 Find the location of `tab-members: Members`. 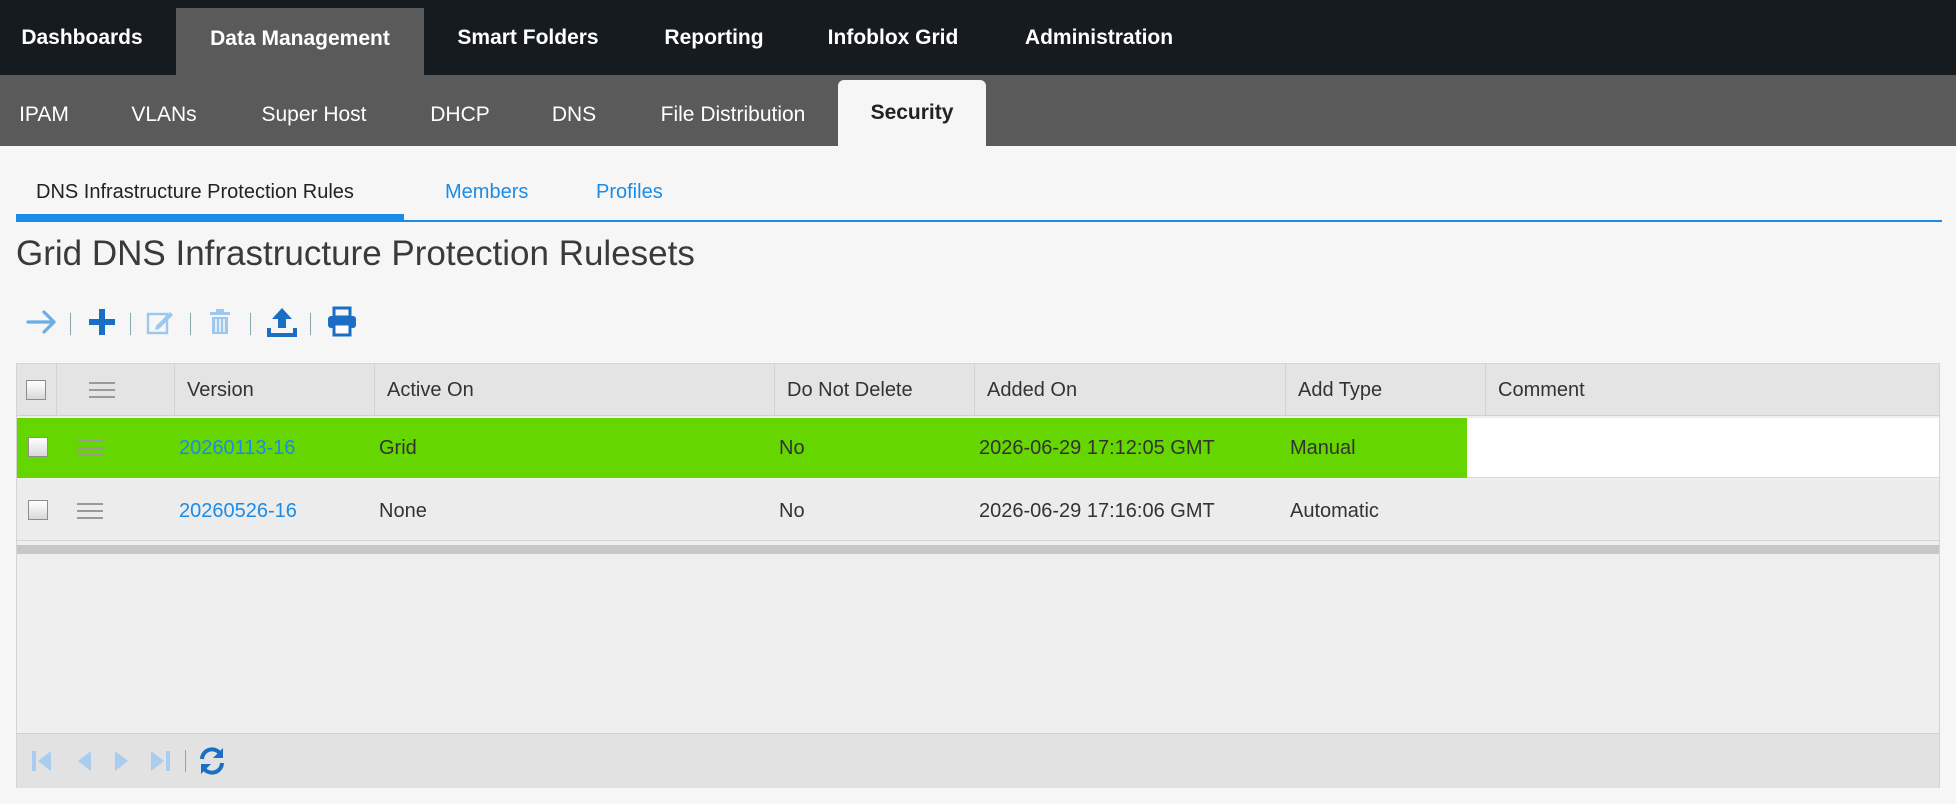

tab-members: Members is located at coordinates (486, 195).